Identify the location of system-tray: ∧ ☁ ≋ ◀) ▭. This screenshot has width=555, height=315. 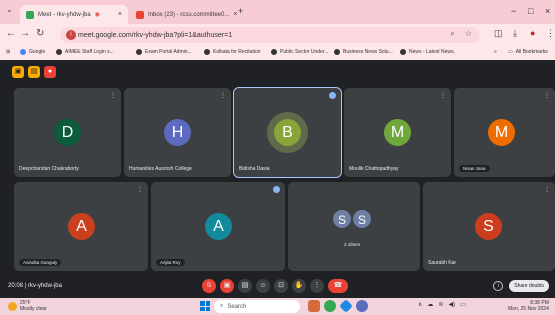
(442, 304).